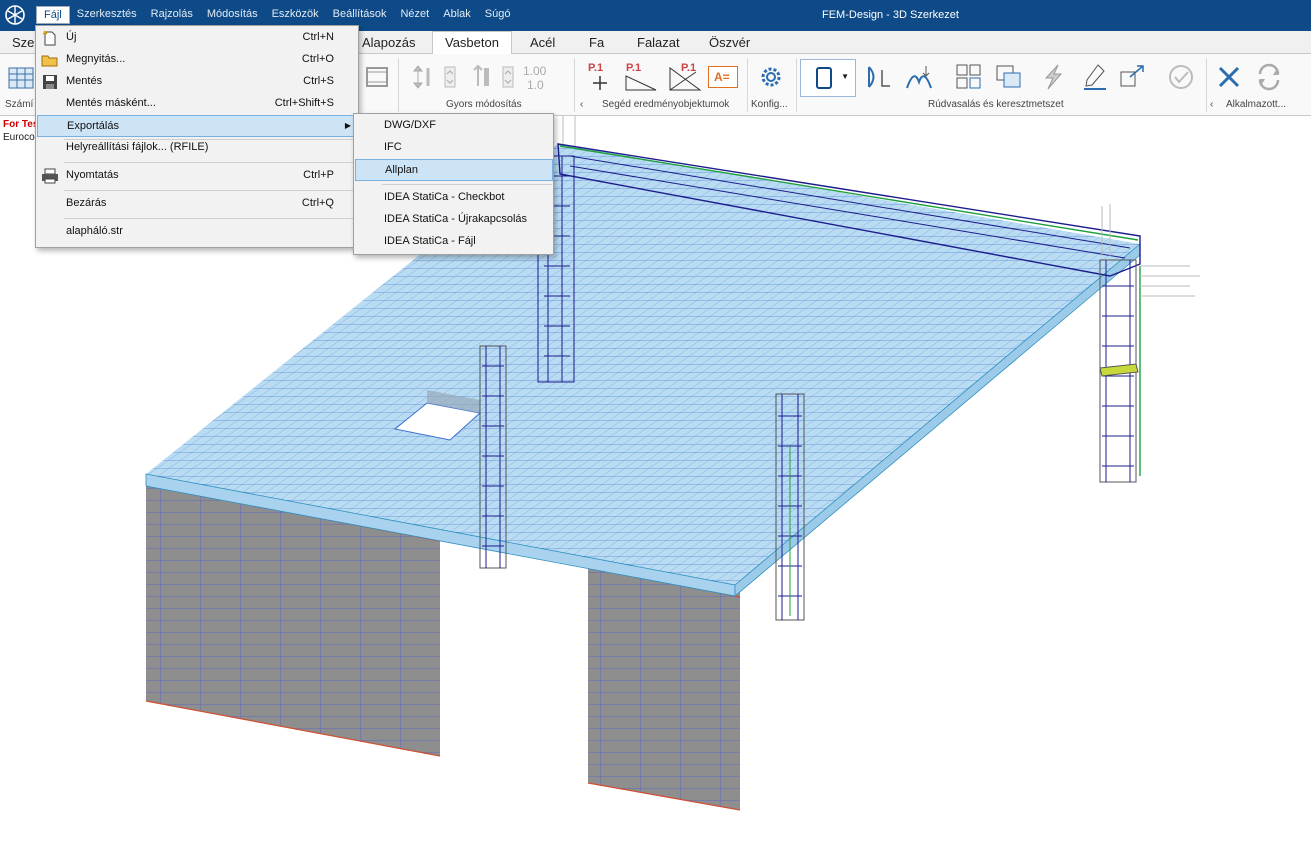 This screenshot has width=1311, height=843. Describe the element at coordinates (197, 104) in the screenshot. I see `menu-item-save-as: Mentés másként... Ctrl+Shift+S` at that location.